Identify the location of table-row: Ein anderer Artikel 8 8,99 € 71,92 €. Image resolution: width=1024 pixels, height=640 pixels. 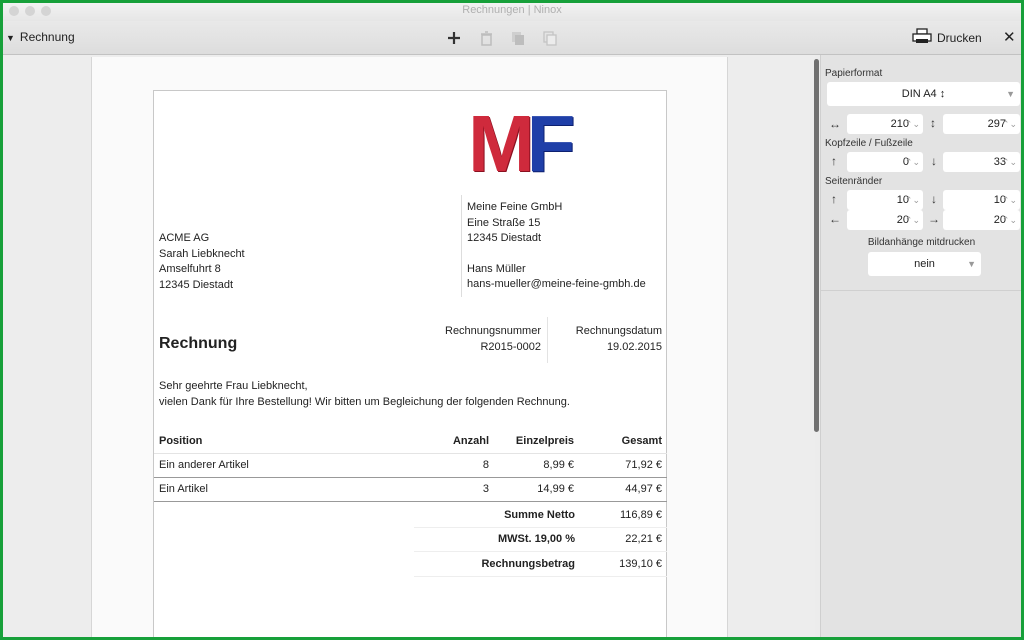
(410, 465).